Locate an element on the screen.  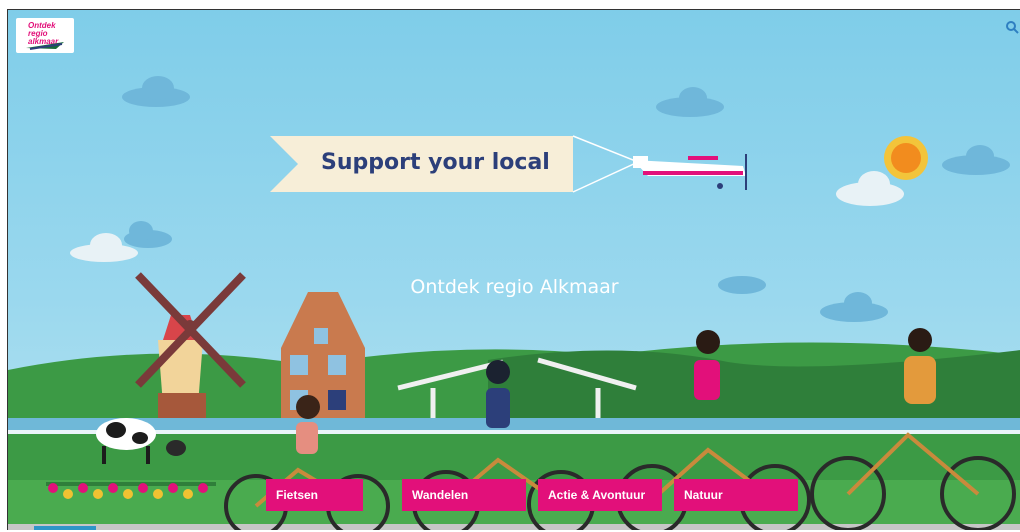
category-button-fietsen: Fietsen is located at coordinates (314, 495).